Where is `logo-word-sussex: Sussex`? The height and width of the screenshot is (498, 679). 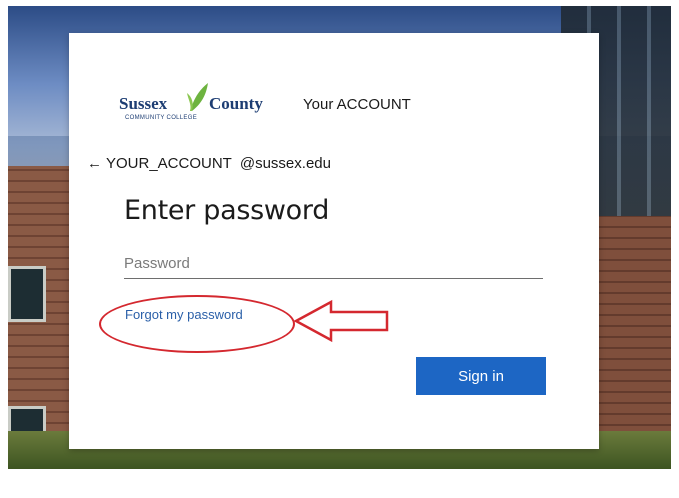
logo-word-sussex: Sussex is located at coordinates (143, 103).